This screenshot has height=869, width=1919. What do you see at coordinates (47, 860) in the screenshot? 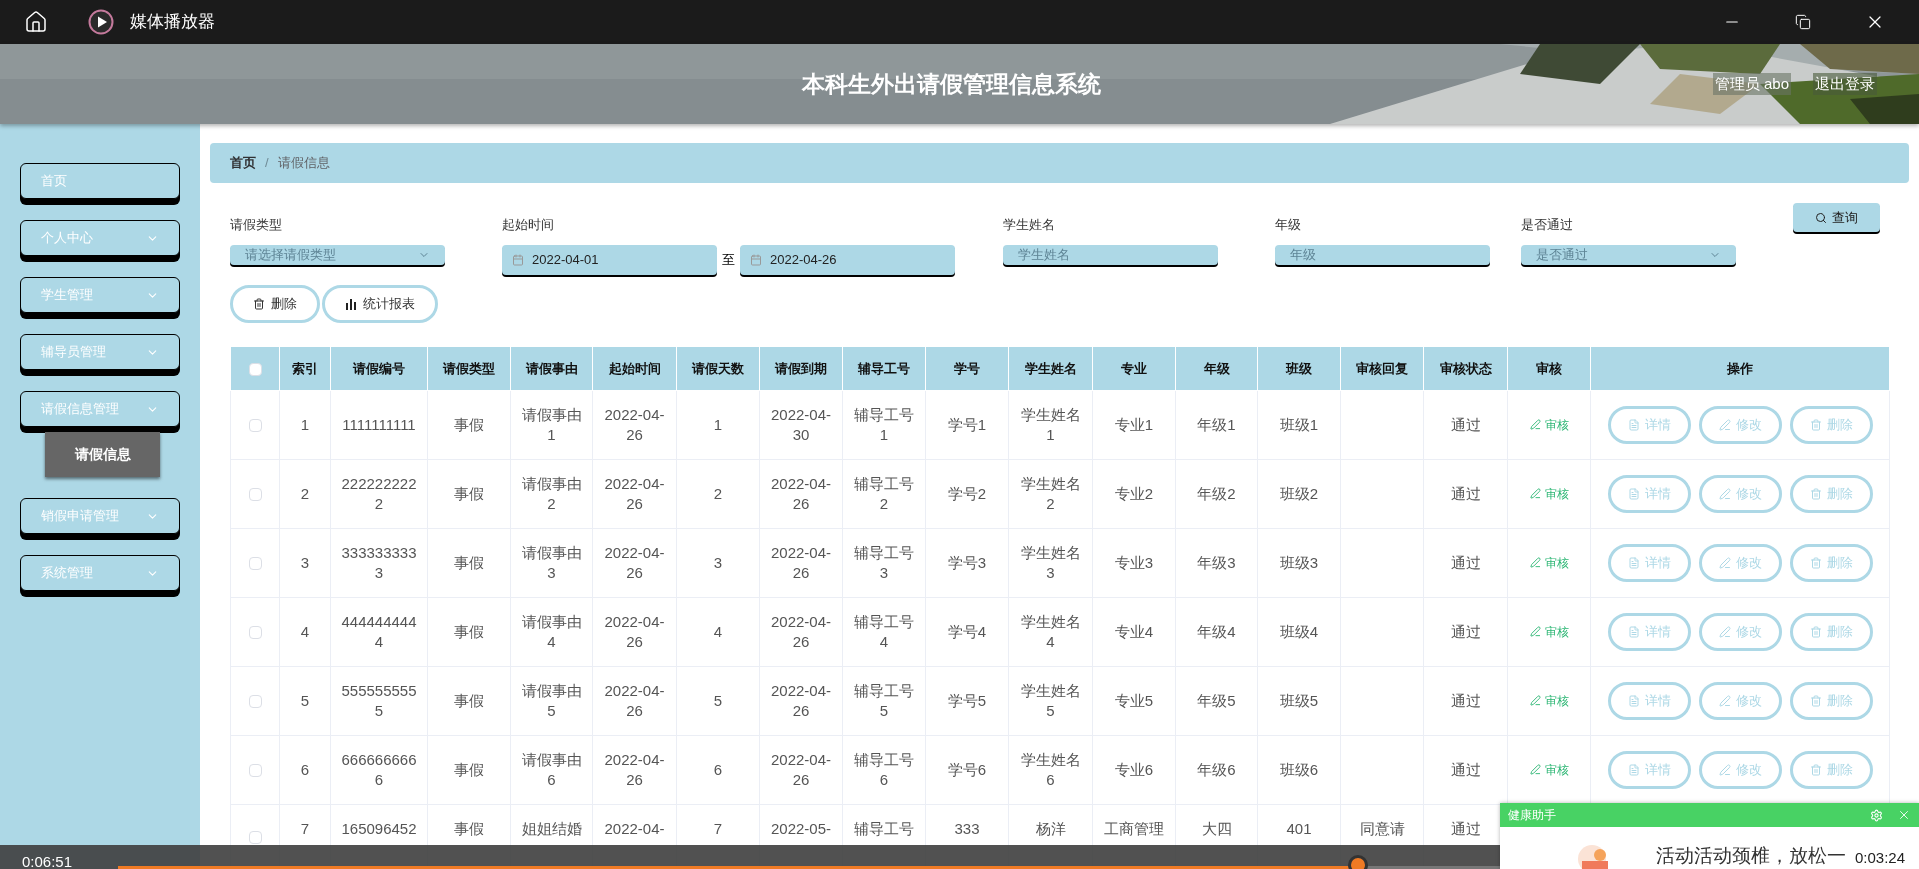
I see `elapsed-time: 0:06:51` at bounding box center [47, 860].